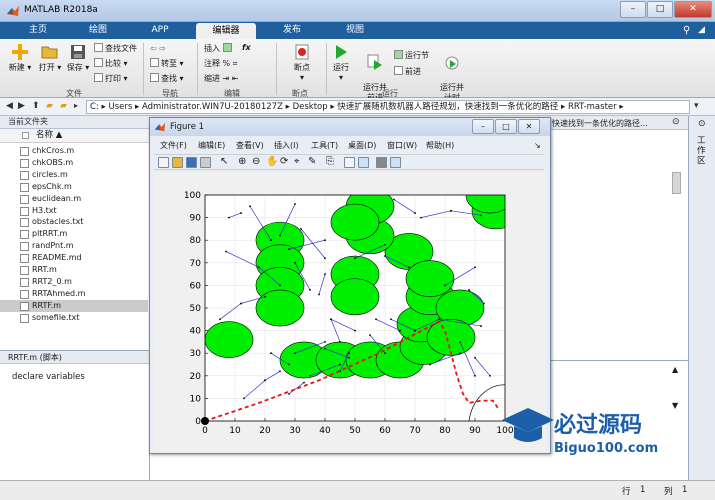 The image size is (715, 500). Describe the element at coordinates (74, 222) in the screenshot. I see `file-row: obstacles.txt` at that location.